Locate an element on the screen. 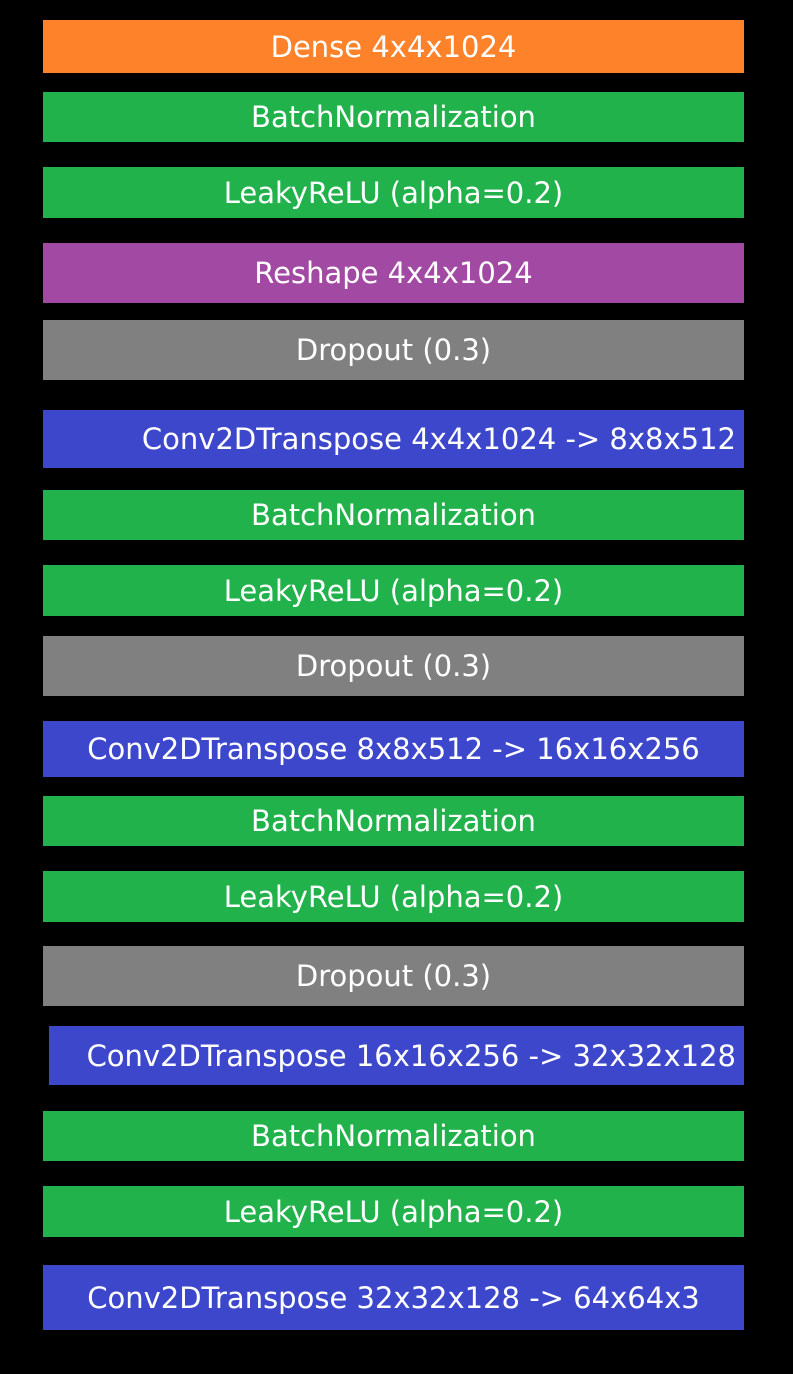 The height and width of the screenshot is (1374, 793). layer-label: Dense 4x4x1024 is located at coordinates (393, 46).